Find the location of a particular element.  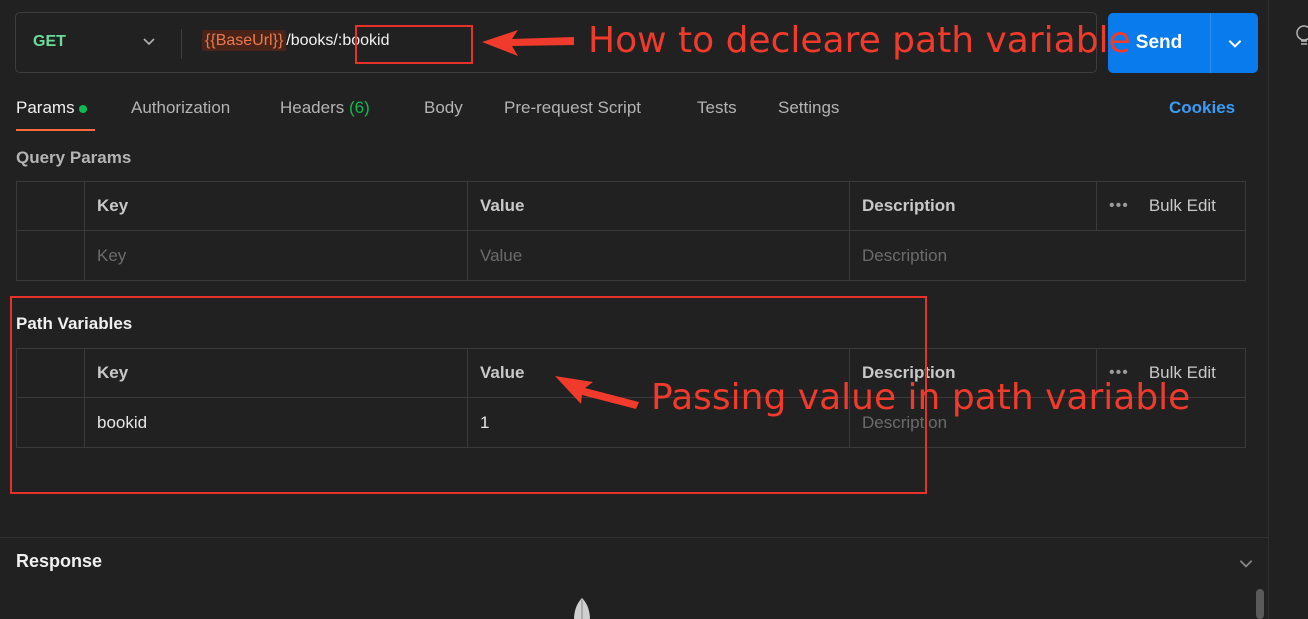

table-row: Key Value Description is located at coordinates (631, 255).